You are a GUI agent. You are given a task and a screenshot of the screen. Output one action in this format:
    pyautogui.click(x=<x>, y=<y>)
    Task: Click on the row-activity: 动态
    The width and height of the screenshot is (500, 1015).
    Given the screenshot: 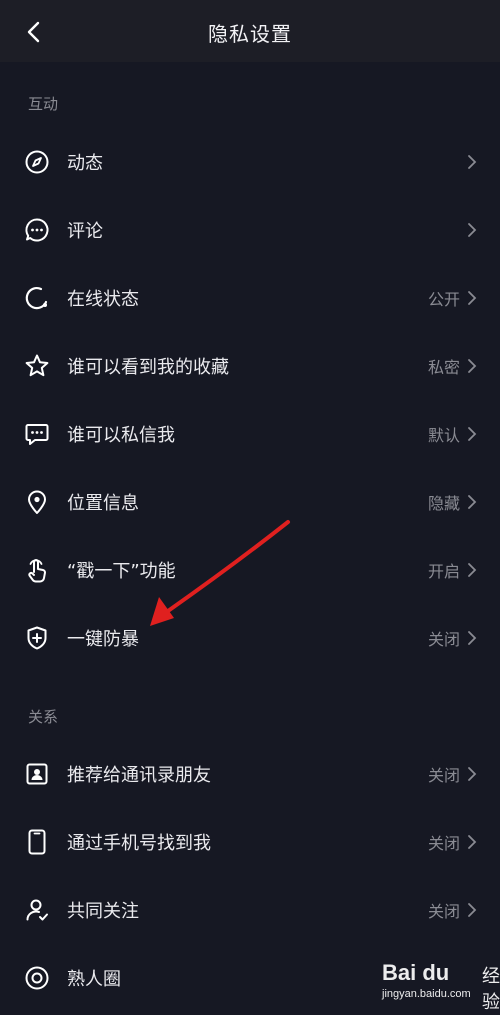 What is the action you would take?
    pyautogui.click(x=250, y=162)
    